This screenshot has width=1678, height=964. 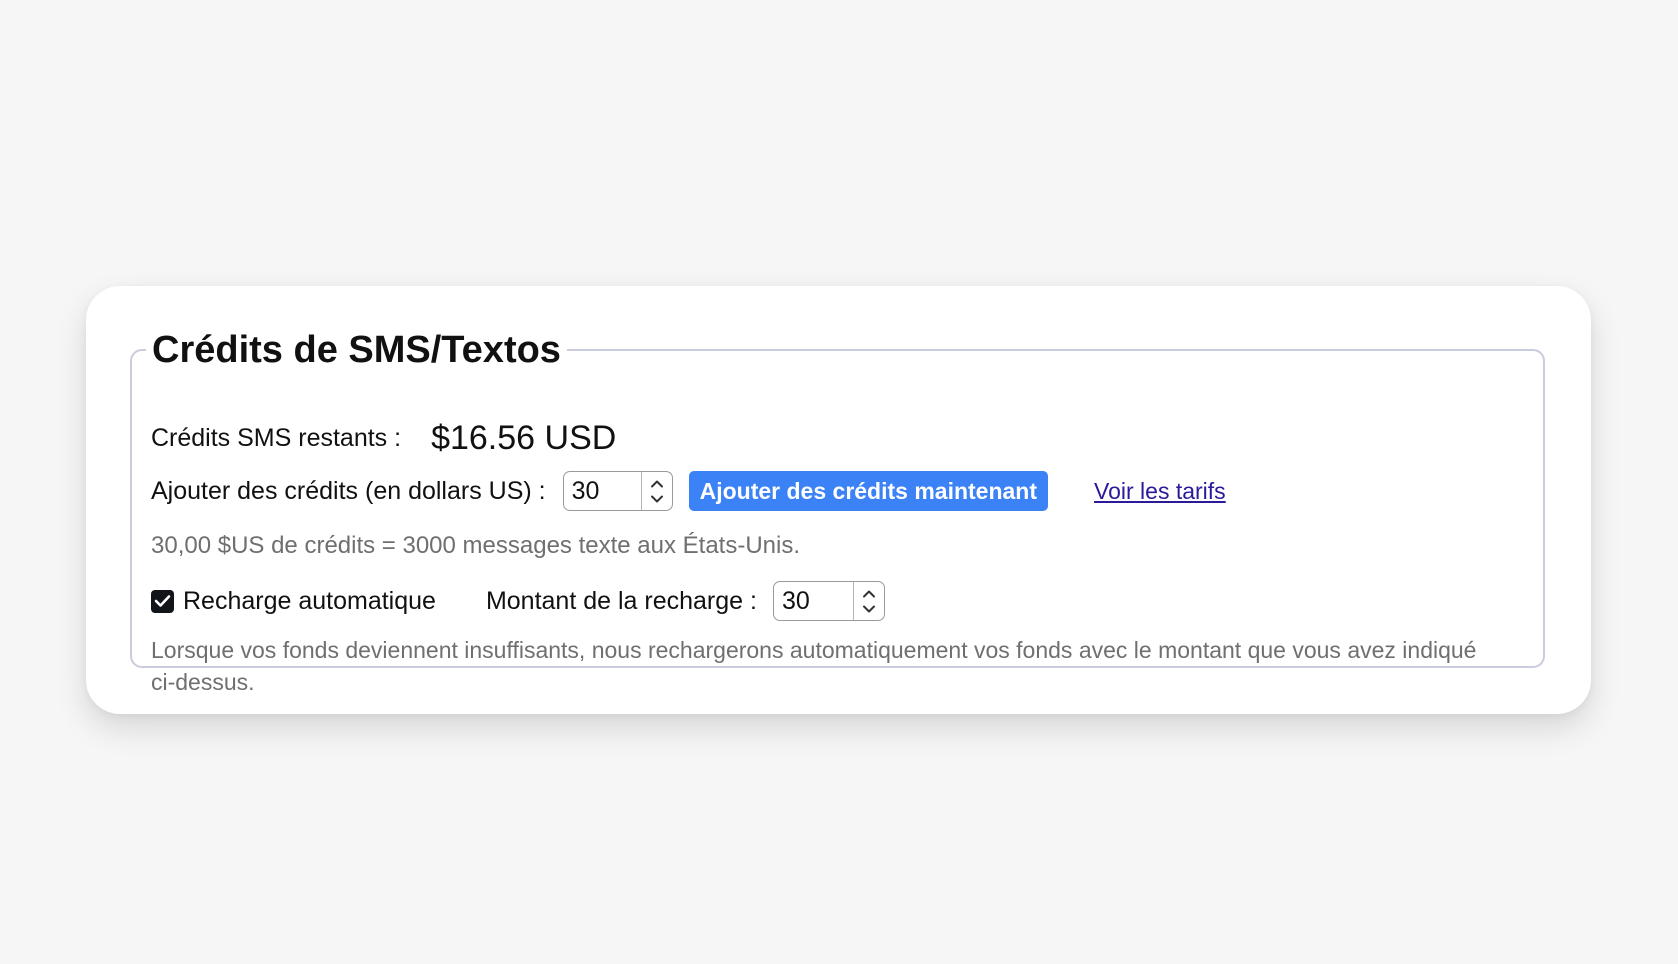 I want to click on recharge-amount-stepper, so click(x=828, y=601).